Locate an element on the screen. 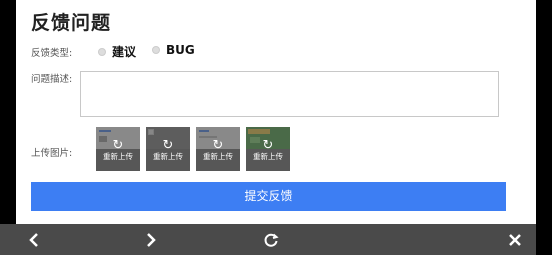 The image size is (552, 255). chevron-left-icon is located at coordinates (34, 239).